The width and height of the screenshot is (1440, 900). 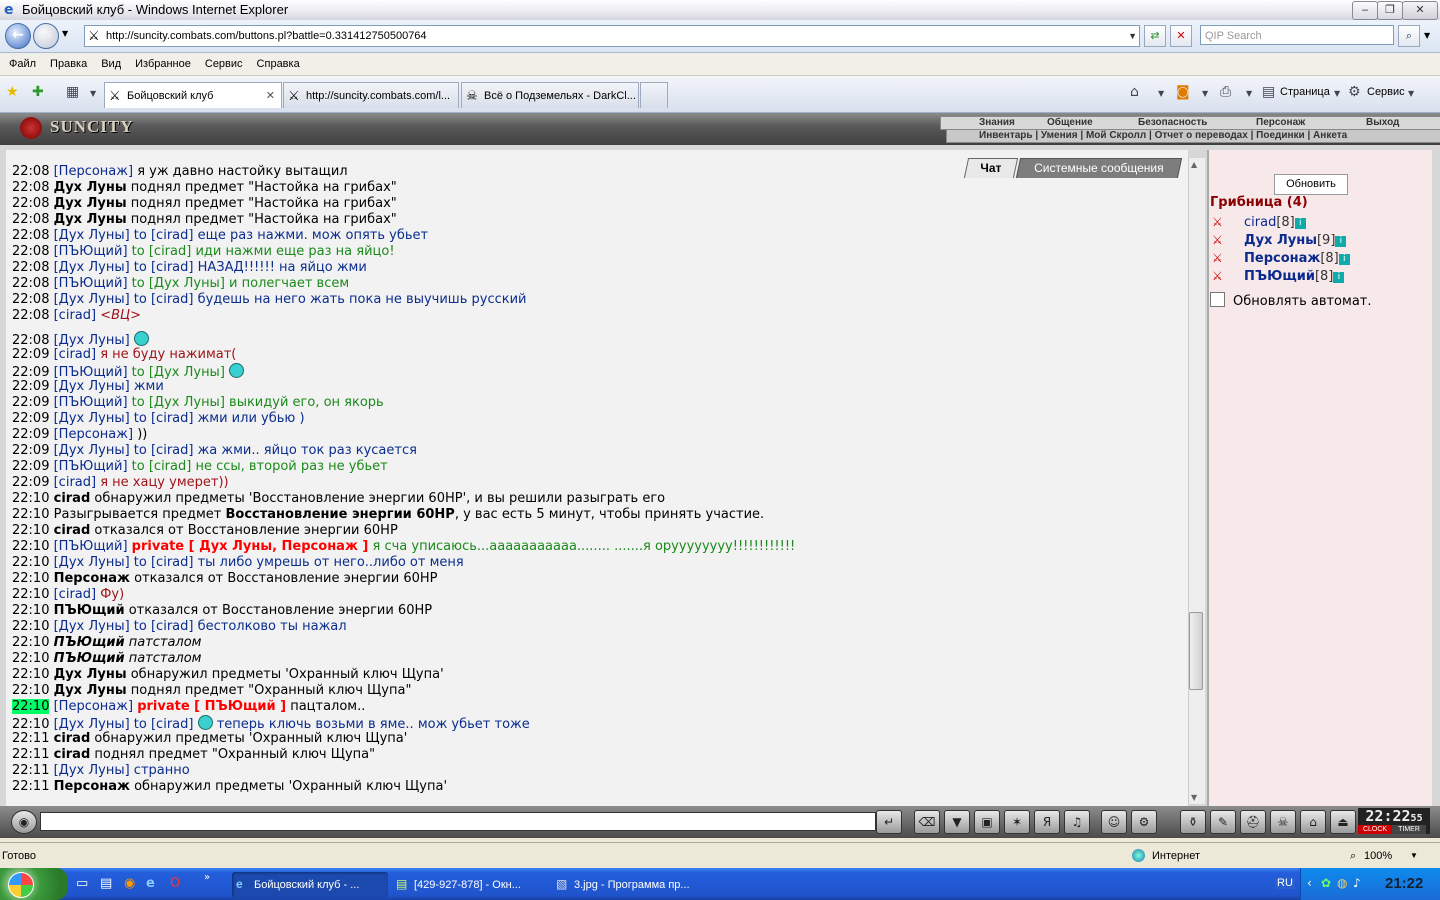 I want to click on quick-tabs-icon: ▦, so click(x=72, y=92).